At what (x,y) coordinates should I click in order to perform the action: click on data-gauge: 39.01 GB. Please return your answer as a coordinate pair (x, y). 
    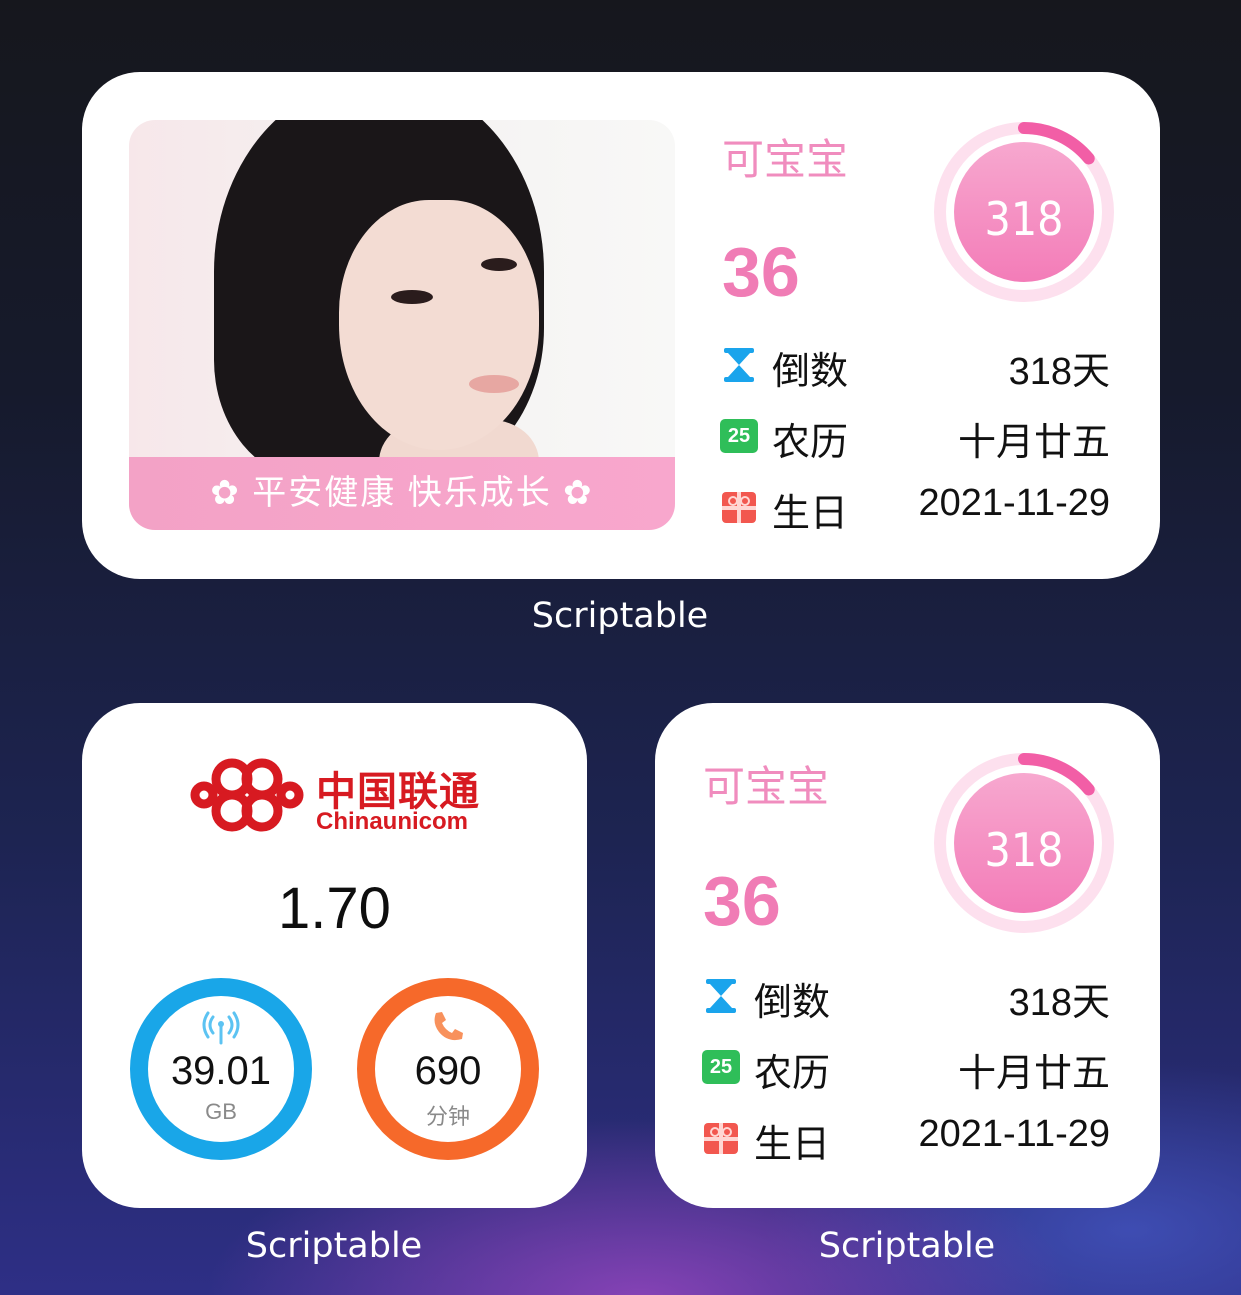
    Looking at the image, I should click on (221, 1069).